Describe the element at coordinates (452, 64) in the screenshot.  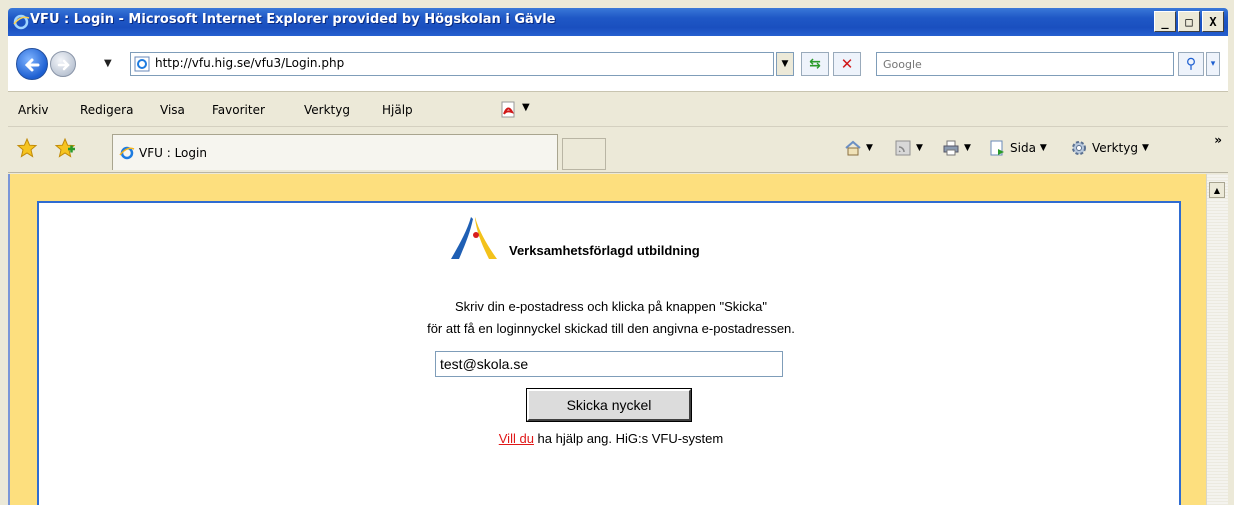
I see `address-field: http://vfu.hig.se/vfu3/Login.php` at that location.